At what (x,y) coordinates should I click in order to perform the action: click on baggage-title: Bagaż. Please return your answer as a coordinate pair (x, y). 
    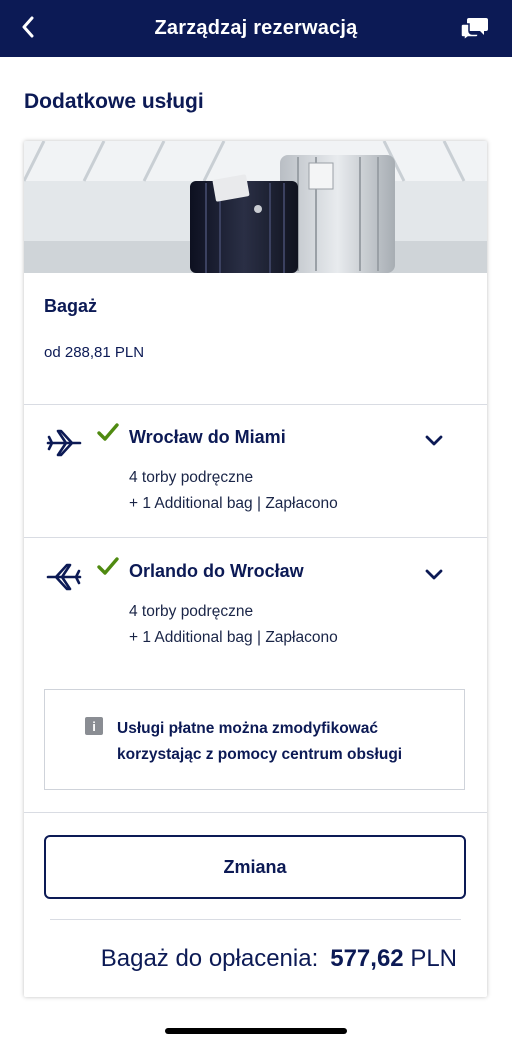
    Looking at the image, I should click on (71, 306).